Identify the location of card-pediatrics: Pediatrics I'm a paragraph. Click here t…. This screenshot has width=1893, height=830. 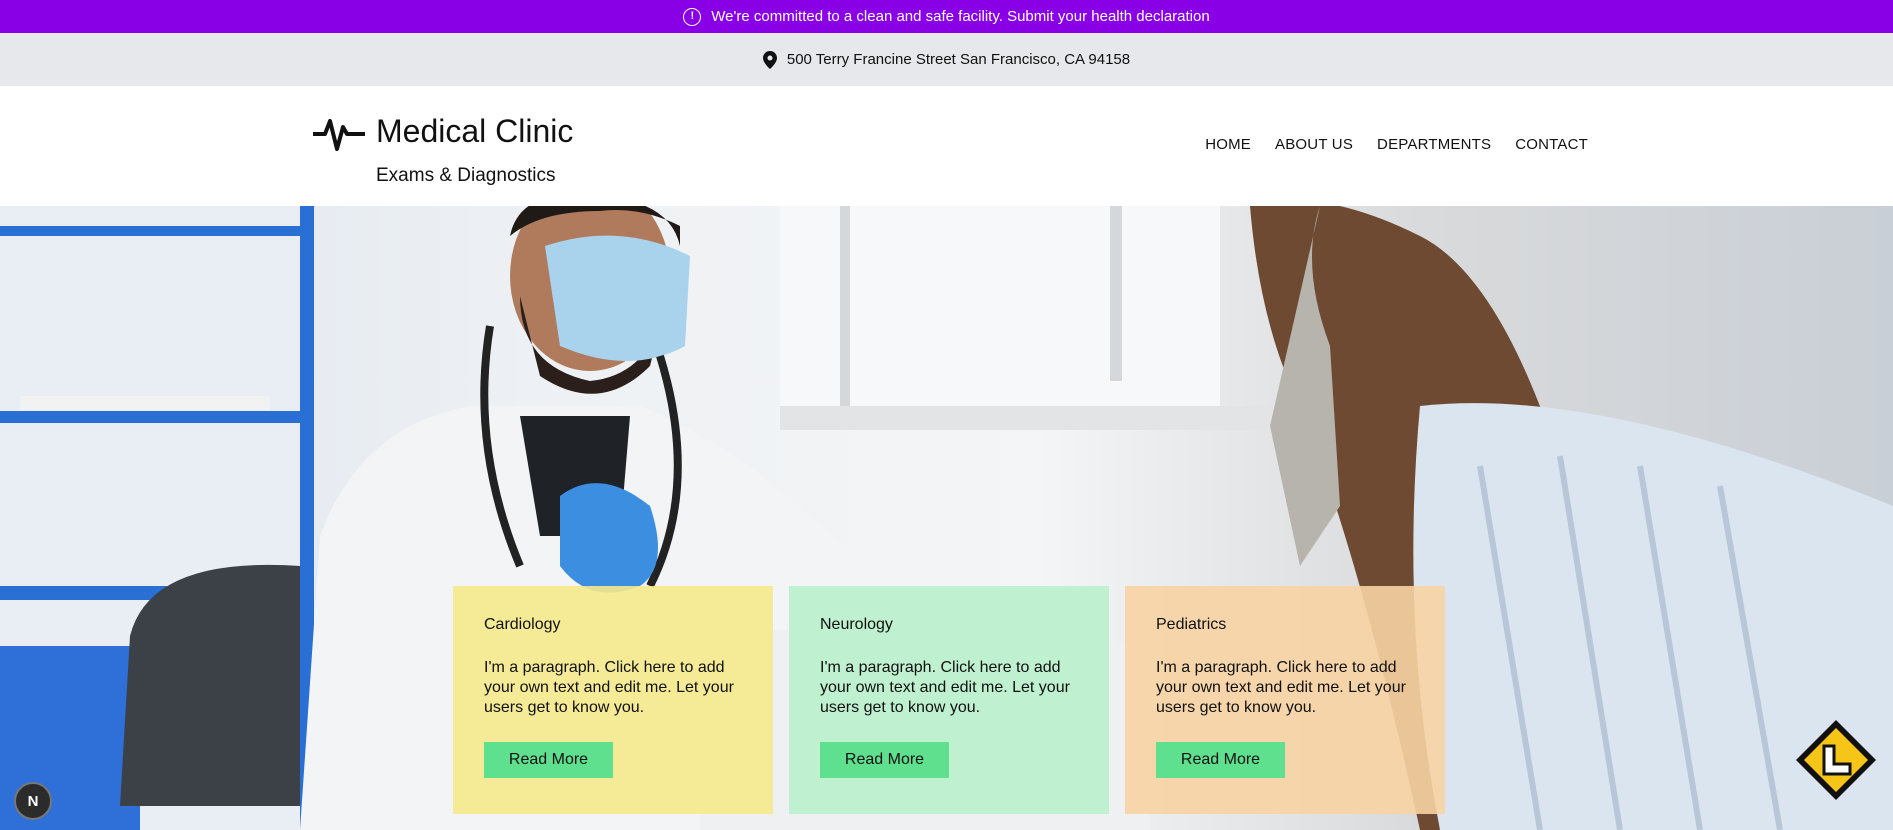
(1285, 700).